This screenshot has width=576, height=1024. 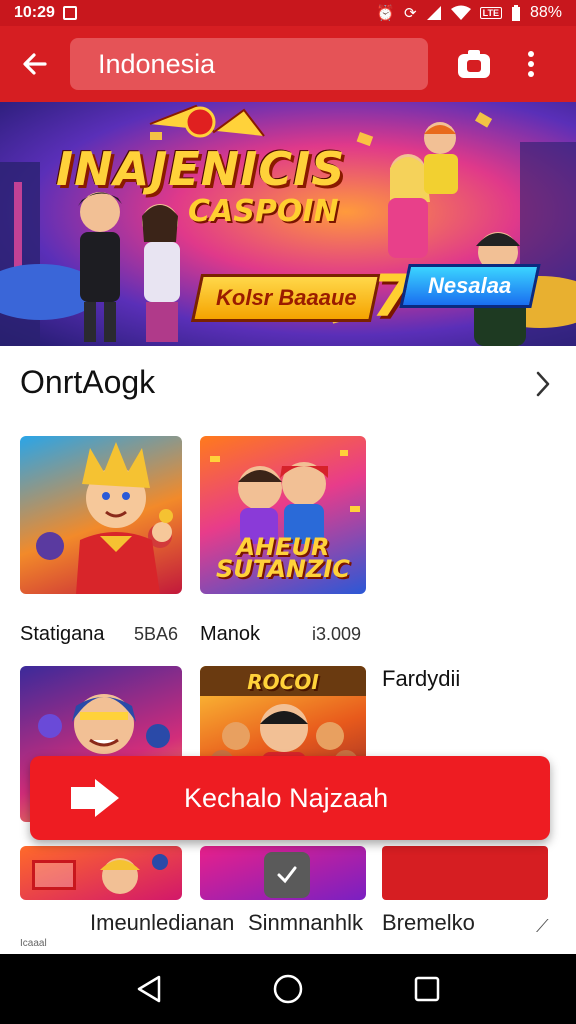 I want to click on video-badge-icon, so click(x=54, y=875).